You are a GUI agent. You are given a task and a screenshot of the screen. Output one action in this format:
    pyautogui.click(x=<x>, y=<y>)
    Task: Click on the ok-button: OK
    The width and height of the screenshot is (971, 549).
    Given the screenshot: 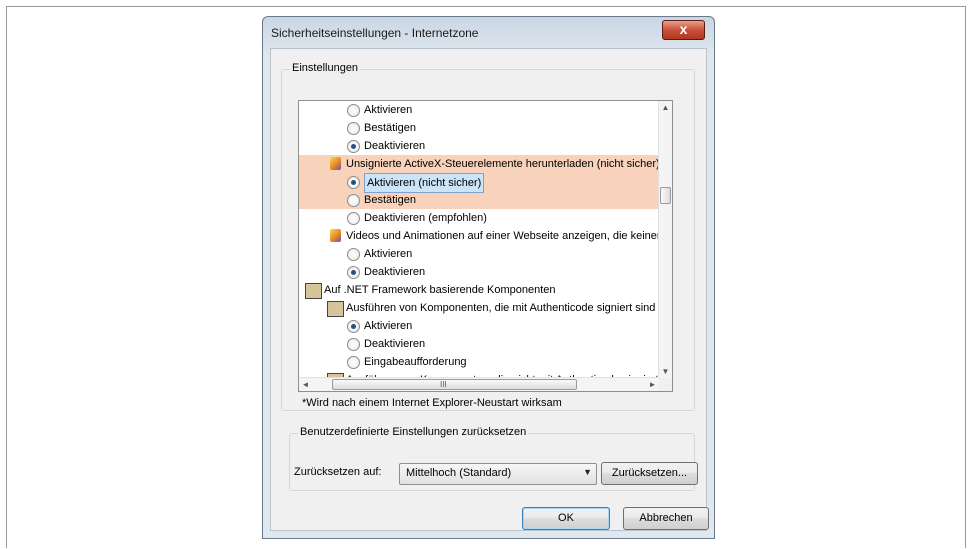 What is the action you would take?
    pyautogui.click(x=566, y=518)
    